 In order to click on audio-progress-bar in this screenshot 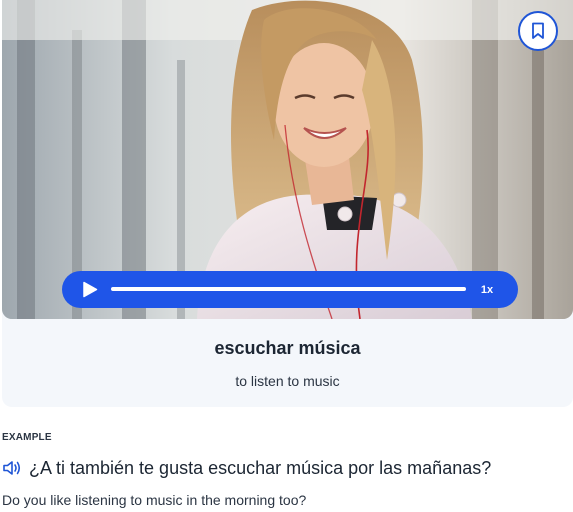, I will do `click(288, 289)`.